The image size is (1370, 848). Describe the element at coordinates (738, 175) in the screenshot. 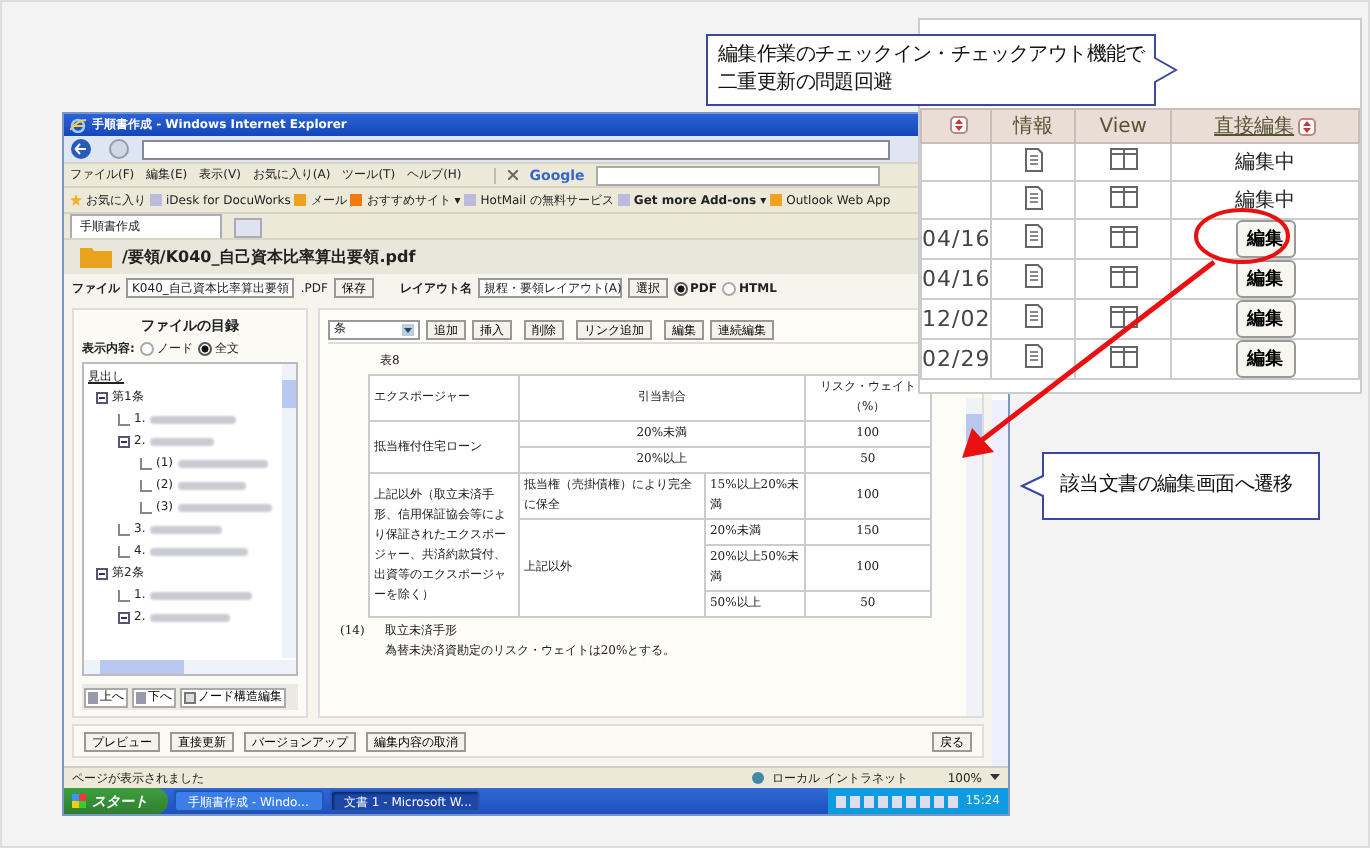

I see `search-field` at that location.